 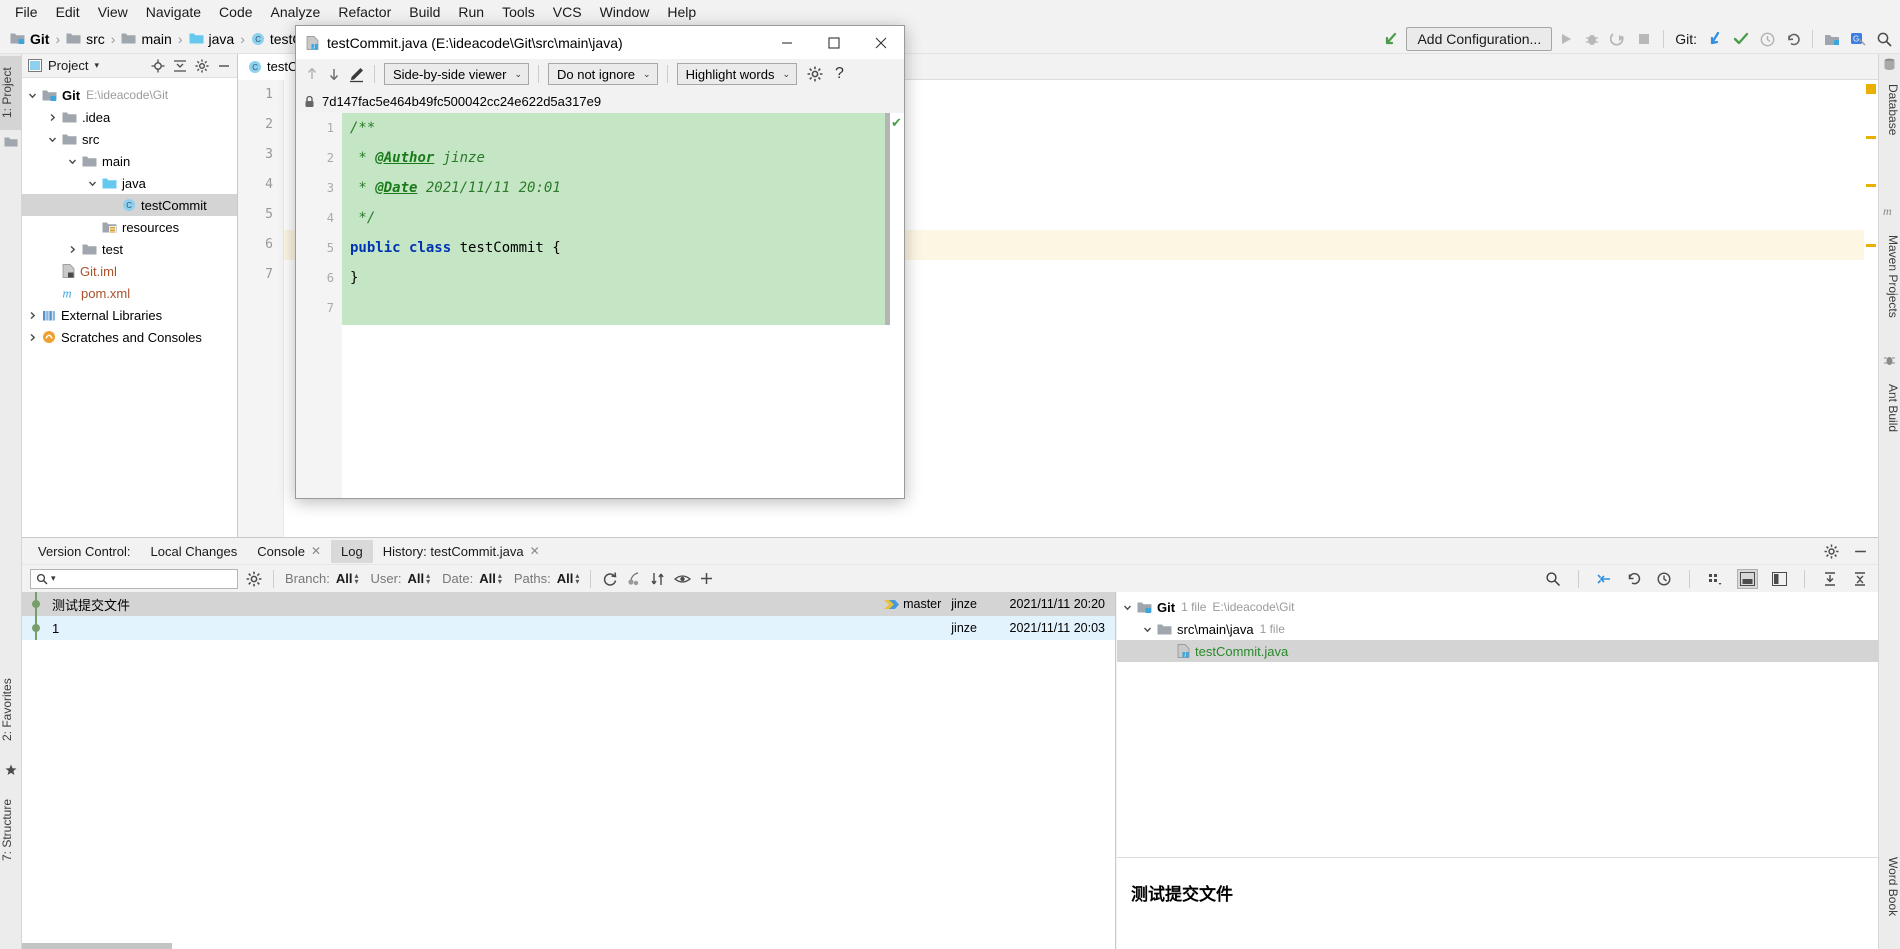 I want to click on hide-icon, so click(x=1860, y=551).